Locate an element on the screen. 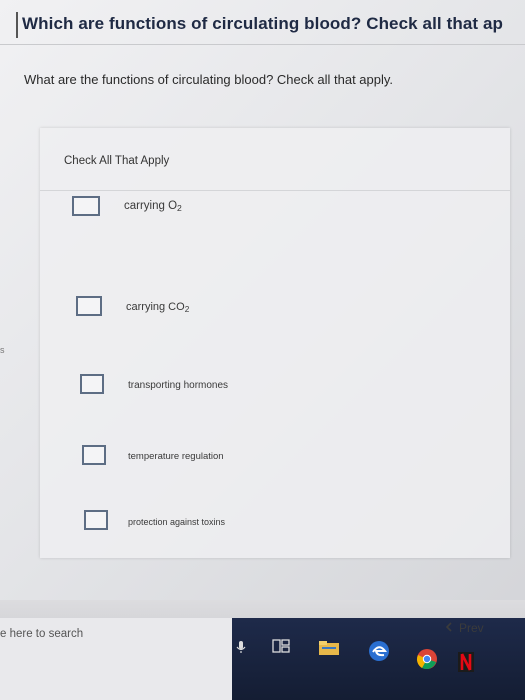 The width and height of the screenshot is (525, 700). chrome-icon is located at coordinates (427, 661).